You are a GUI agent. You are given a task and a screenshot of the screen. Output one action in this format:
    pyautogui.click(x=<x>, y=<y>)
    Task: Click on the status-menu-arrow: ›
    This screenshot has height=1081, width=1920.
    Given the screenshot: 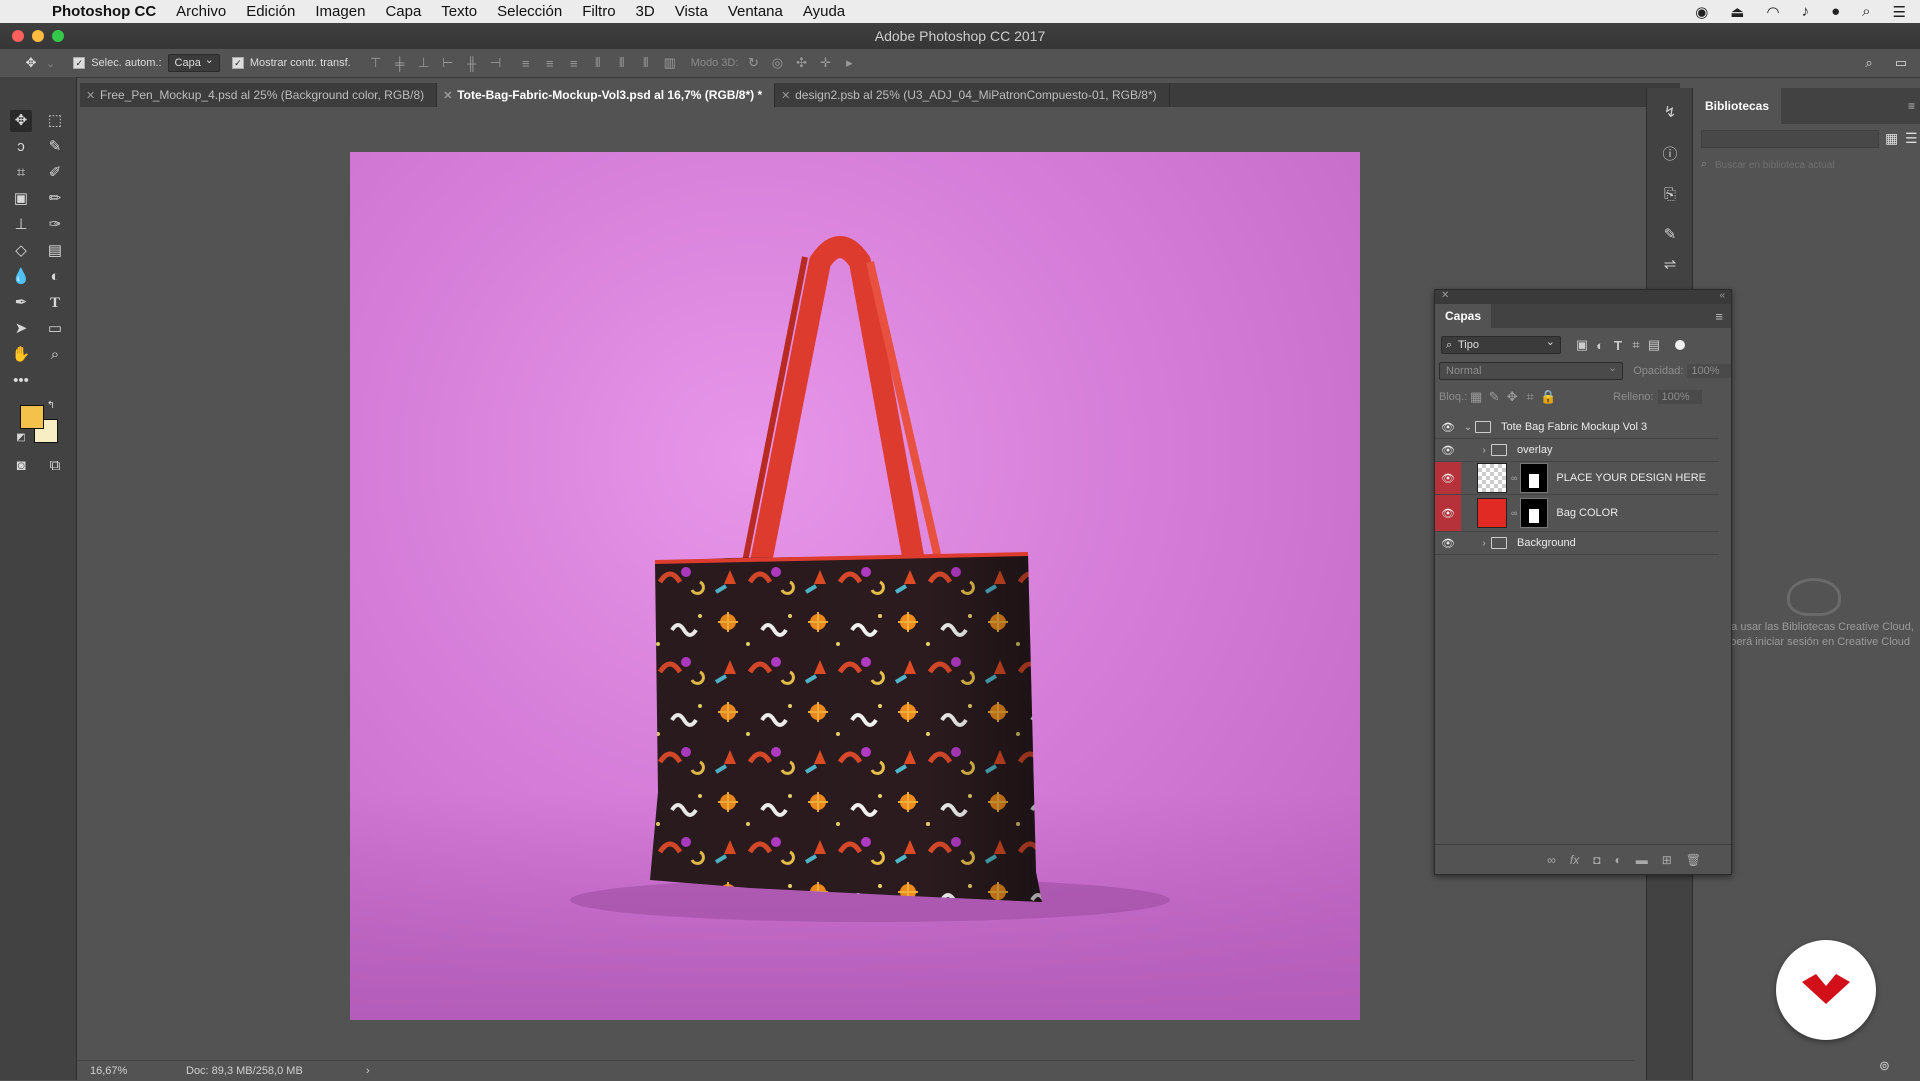 What is the action you would take?
    pyautogui.click(x=368, y=1071)
    